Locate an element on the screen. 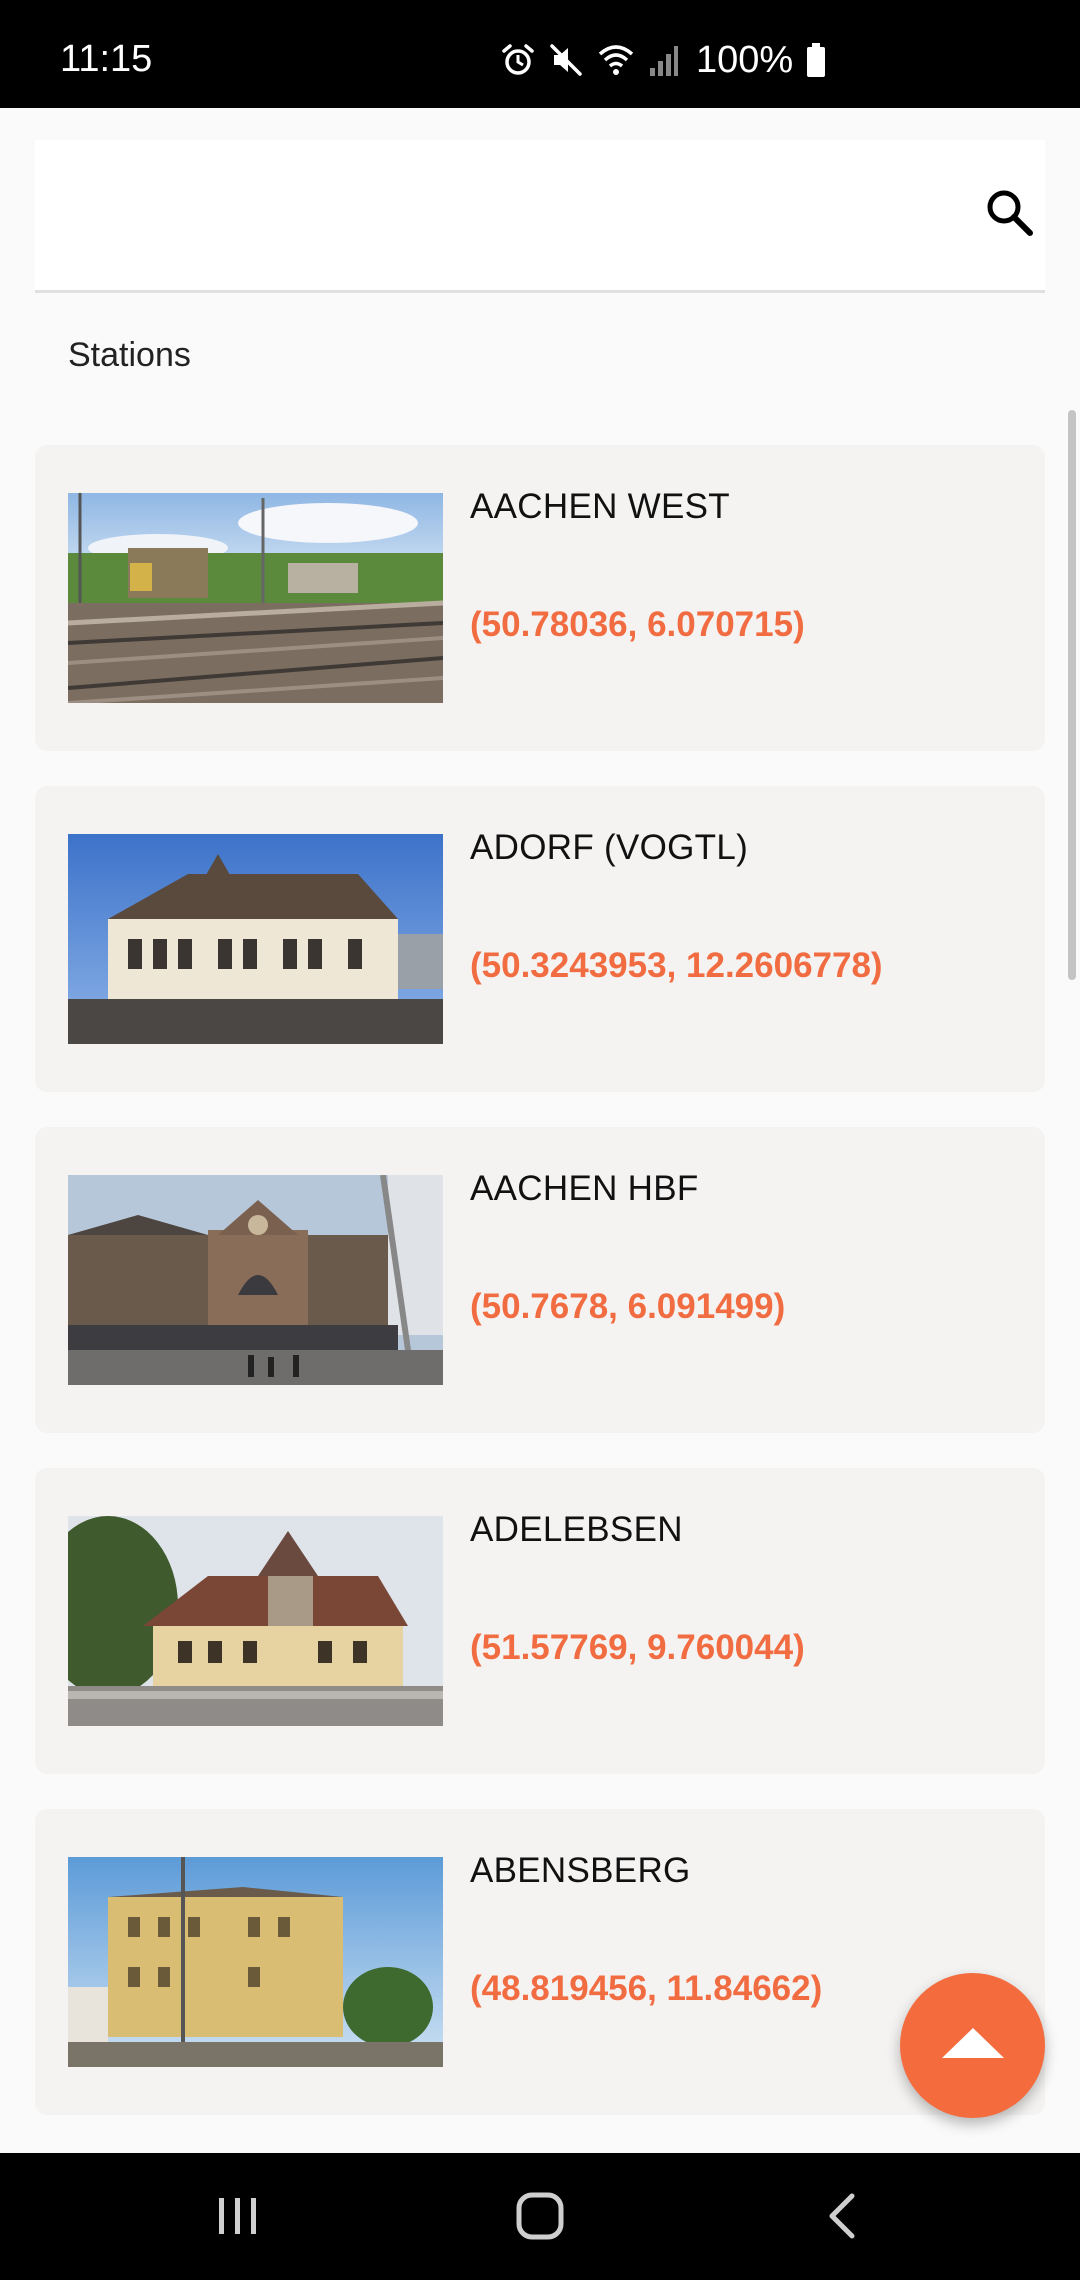 This screenshot has width=1080, height=2280. battery-percent: 100% is located at coordinates (745, 60).